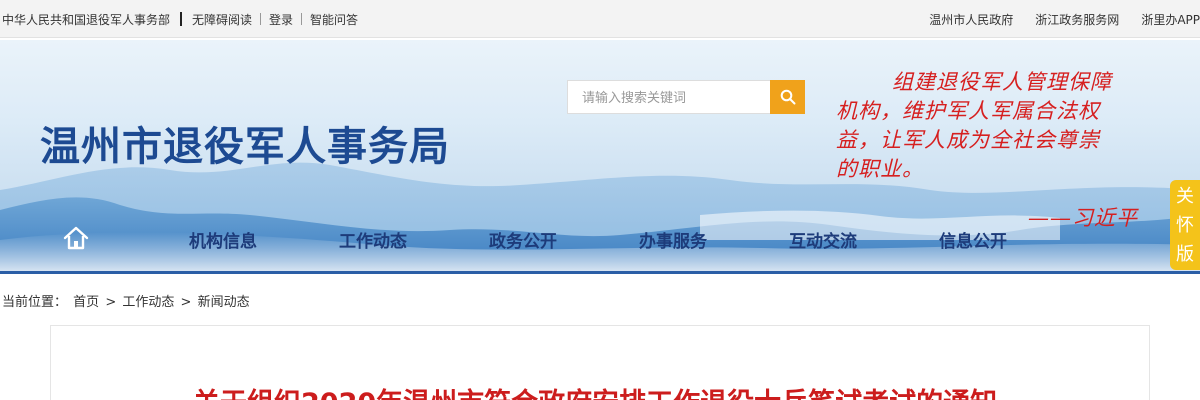 The height and width of the screenshot is (400, 1200). I want to click on nav-item-info-disclosure: 信息公开, so click(973, 239).